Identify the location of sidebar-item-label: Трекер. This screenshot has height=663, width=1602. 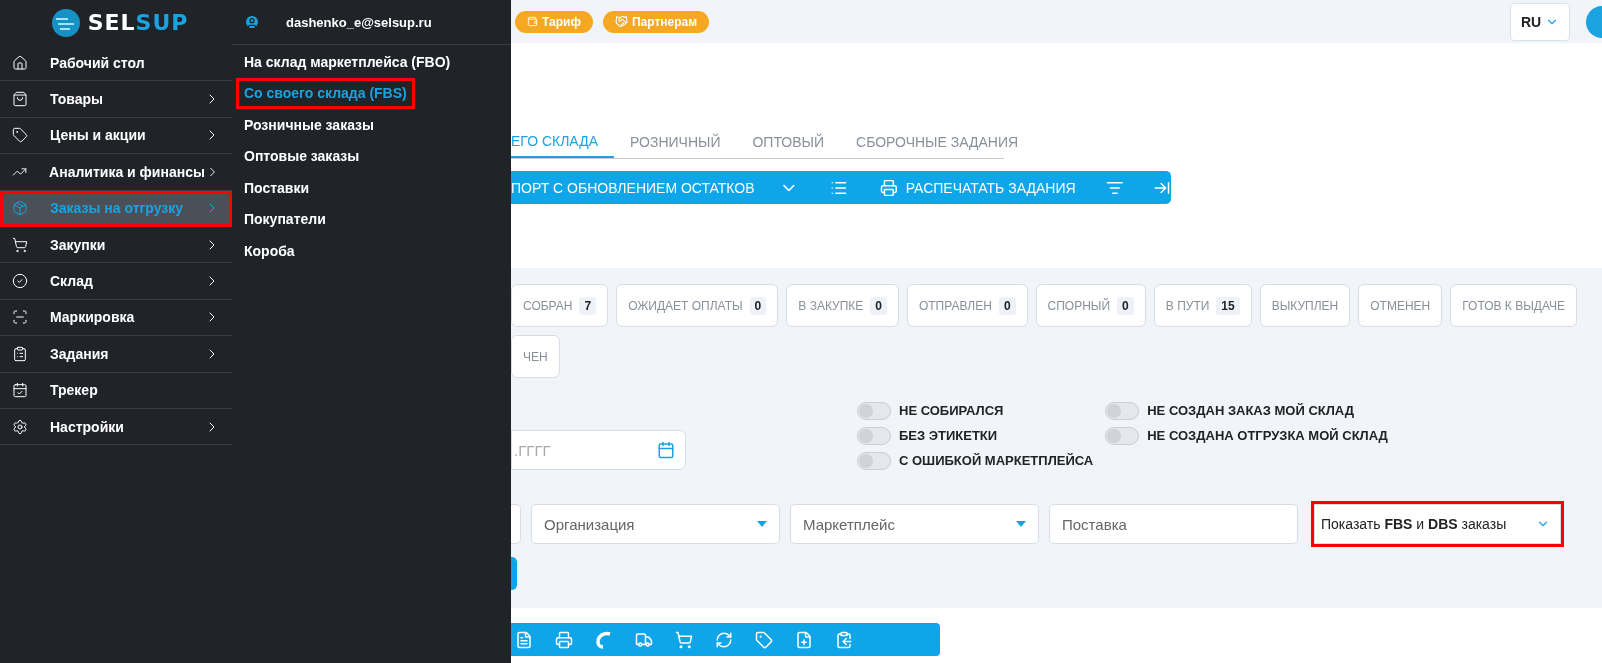
(74, 390).